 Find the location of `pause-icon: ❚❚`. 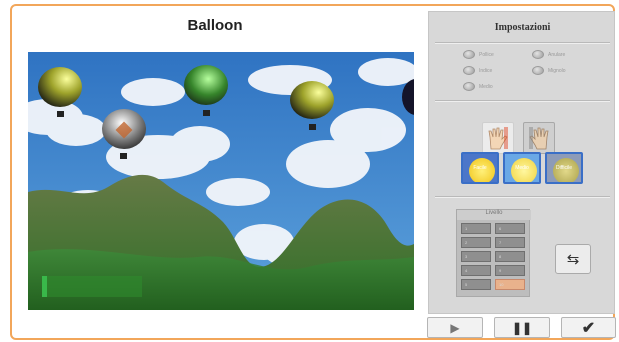

pause-icon: ❚❚ is located at coordinates (522, 327).